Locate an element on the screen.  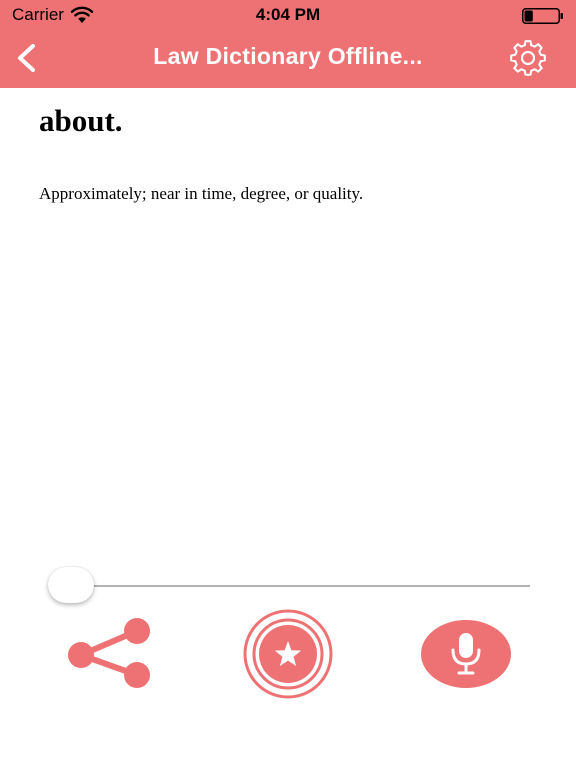
slider-thumb is located at coordinates (71, 585).